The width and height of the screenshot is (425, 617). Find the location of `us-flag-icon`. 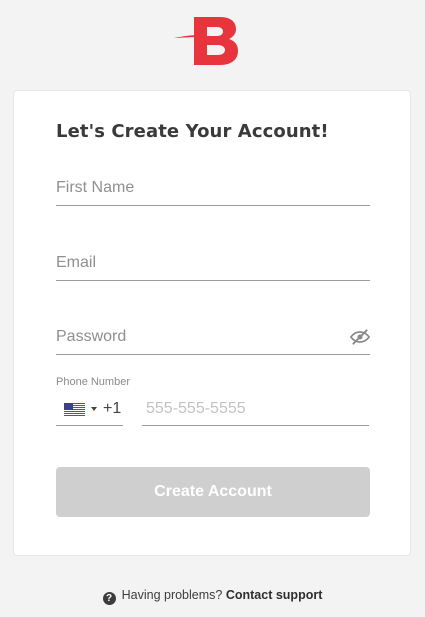

us-flag-icon is located at coordinates (74, 409).